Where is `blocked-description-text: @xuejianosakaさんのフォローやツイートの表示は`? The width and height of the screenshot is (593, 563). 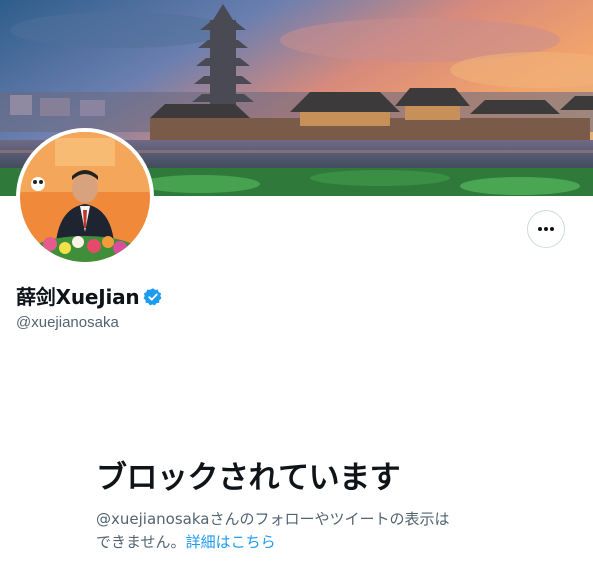 blocked-description-text: @xuejianosakaさんのフォローやツイートの表示は is located at coordinates (273, 519).